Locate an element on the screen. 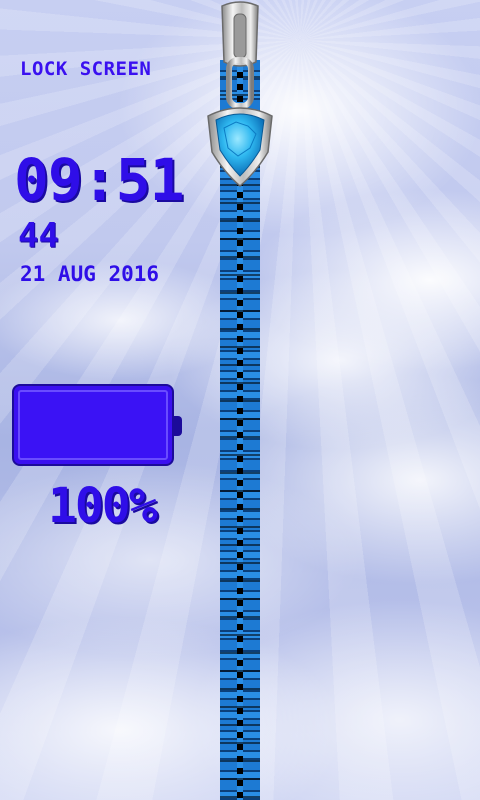 This screenshot has width=480, height=800. battery-fill is located at coordinates (93, 425).